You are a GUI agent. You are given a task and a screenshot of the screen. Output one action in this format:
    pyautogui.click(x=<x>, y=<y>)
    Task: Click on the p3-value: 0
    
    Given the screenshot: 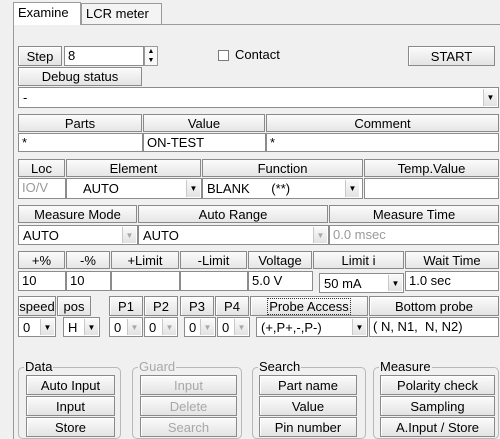 What is the action you would take?
    pyautogui.click(x=193, y=327)
    